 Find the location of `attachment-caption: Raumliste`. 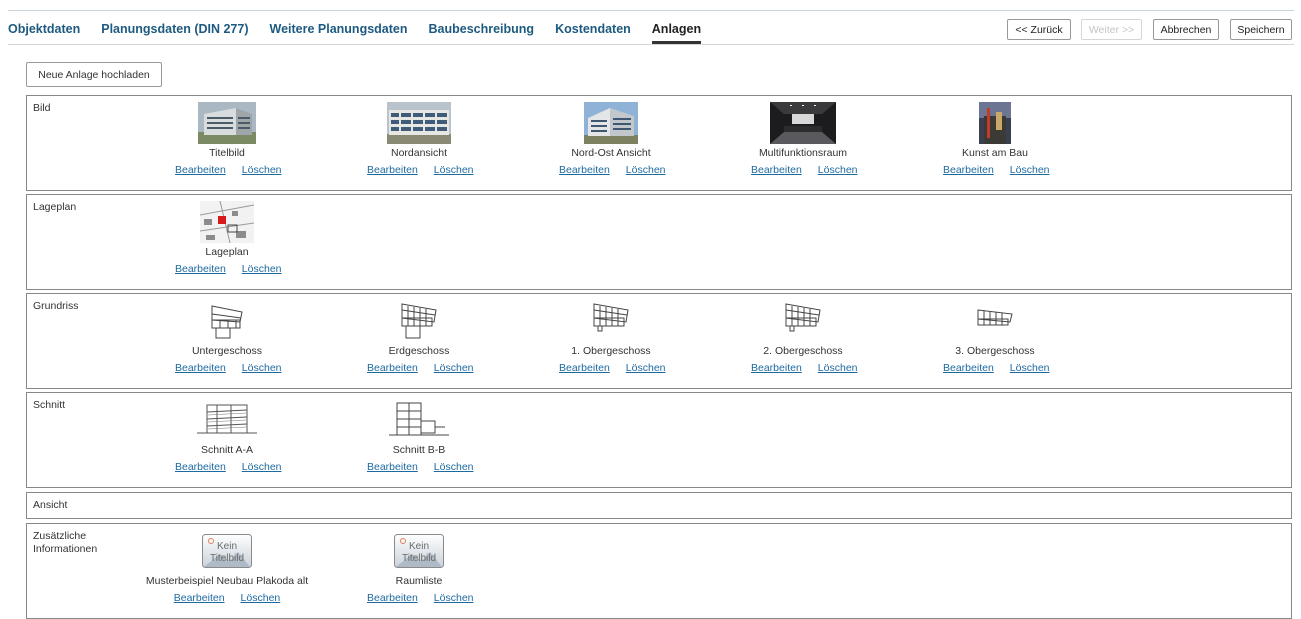

attachment-caption: Raumliste is located at coordinates (419, 581).